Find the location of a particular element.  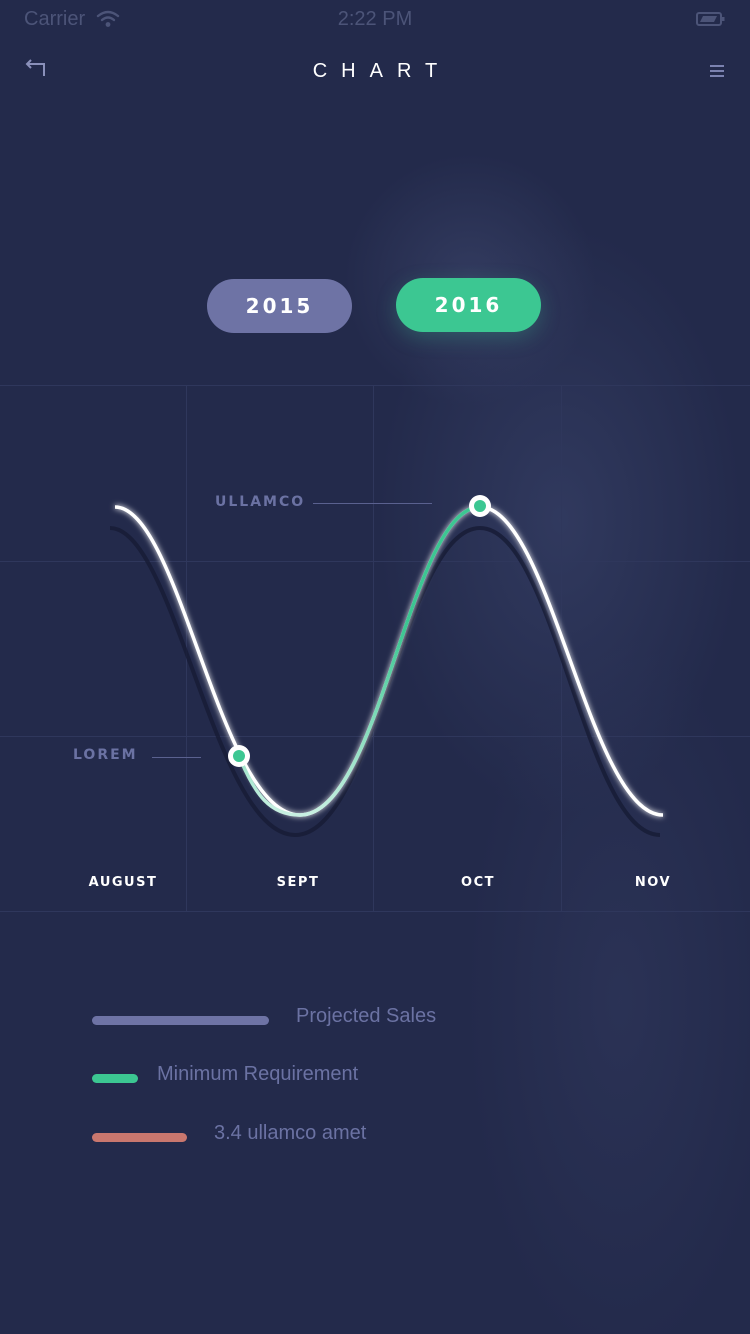

status-time: 2:22 PM is located at coordinates (375, 19).